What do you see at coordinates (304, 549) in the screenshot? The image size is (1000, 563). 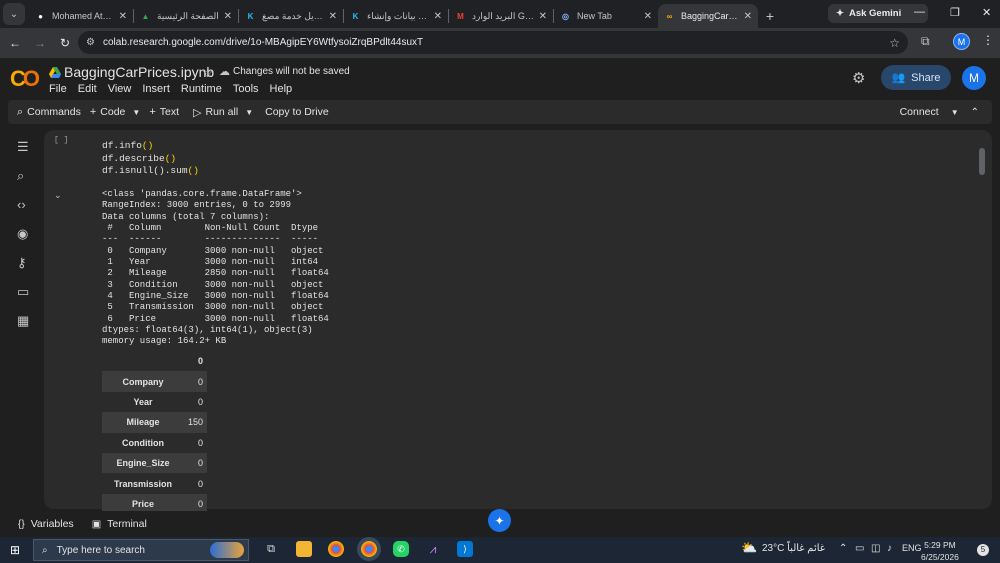 I see `file-explorer-icon` at bounding box center [304, 549].